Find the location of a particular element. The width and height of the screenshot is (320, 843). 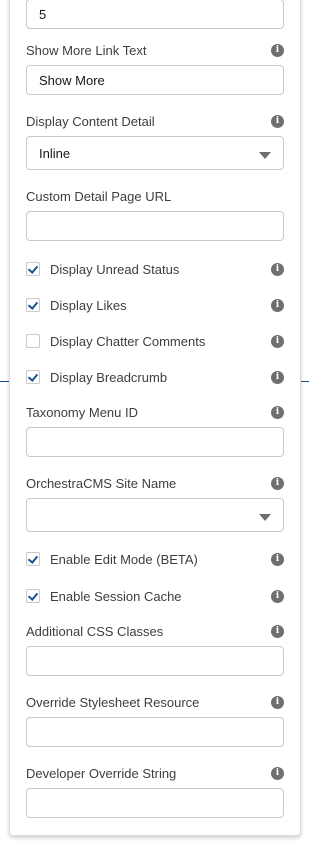

display-breadcrumb-row: Display Breadcrumb i is located at coordinates (155, 378).